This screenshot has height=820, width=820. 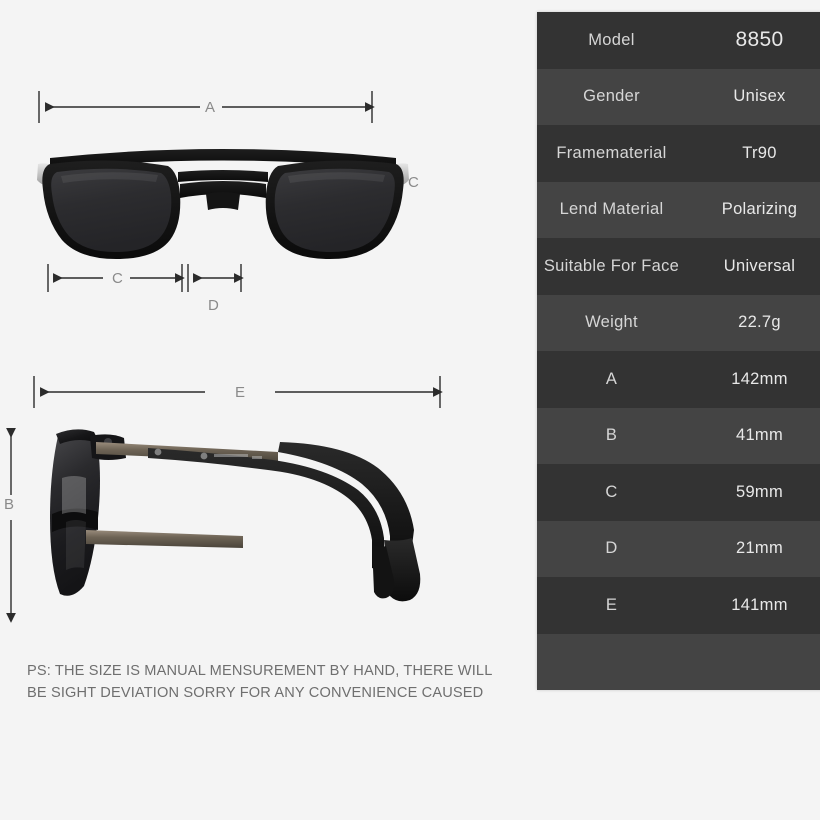 What do you see at coordinates (611, 548) in the screenshot?
I see `spec-label: D` at bounding box center [611, 548].